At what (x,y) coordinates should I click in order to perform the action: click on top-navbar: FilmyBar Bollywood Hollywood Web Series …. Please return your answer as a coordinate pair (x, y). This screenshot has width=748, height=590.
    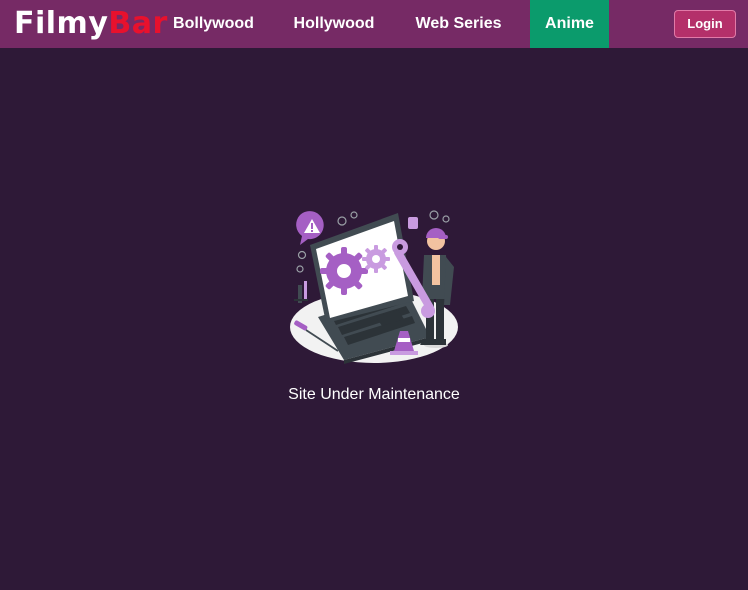
    Looking at the image, I should click on (374, 24).